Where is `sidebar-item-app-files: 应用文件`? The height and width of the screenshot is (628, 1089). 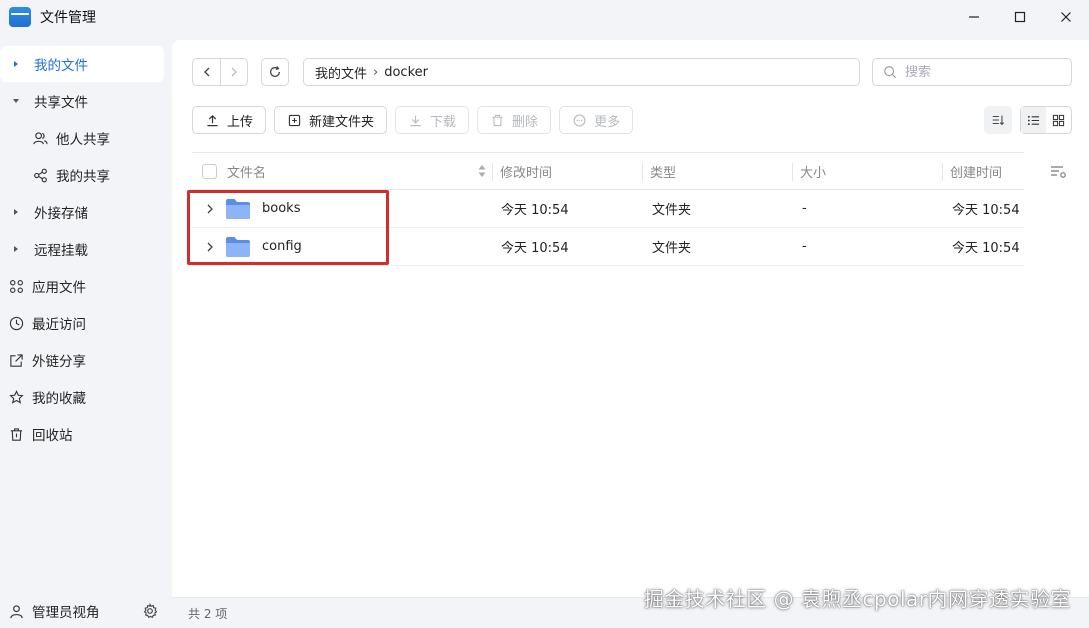 sidebar-item-app-files: 应用文件 is located at coordinates (82, 286).